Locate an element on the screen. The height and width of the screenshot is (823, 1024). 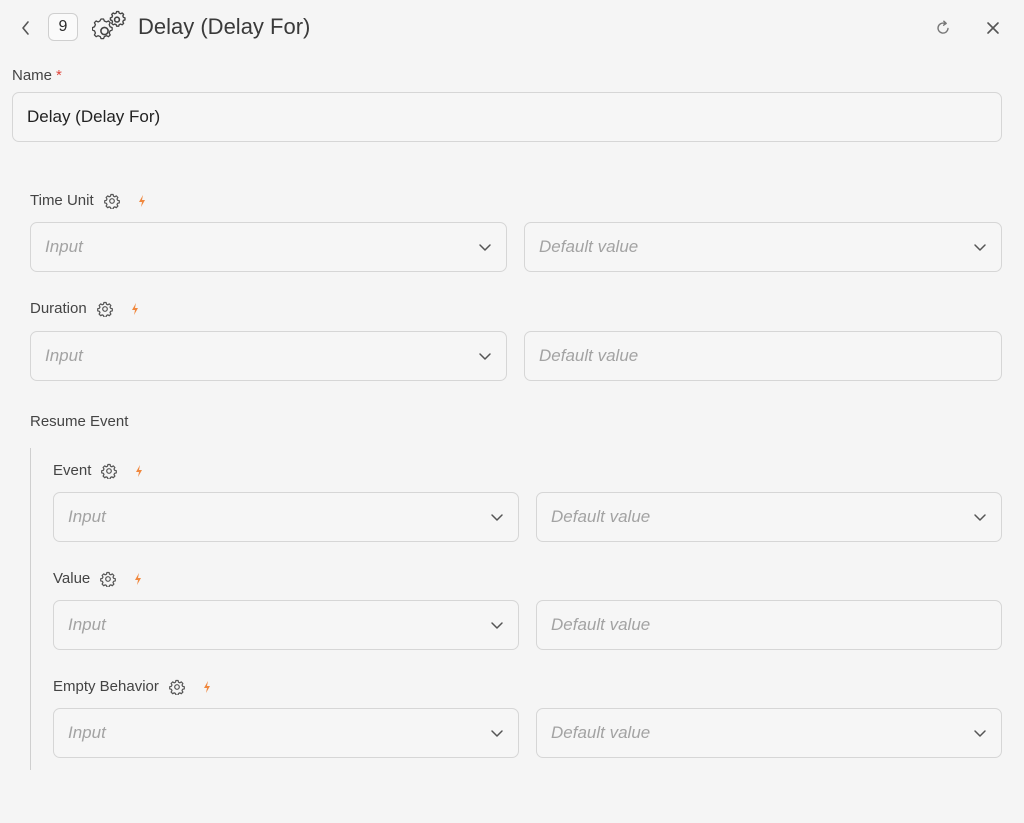
time-unit-default-placeholder: Default value is located at coordinates (589, 246).